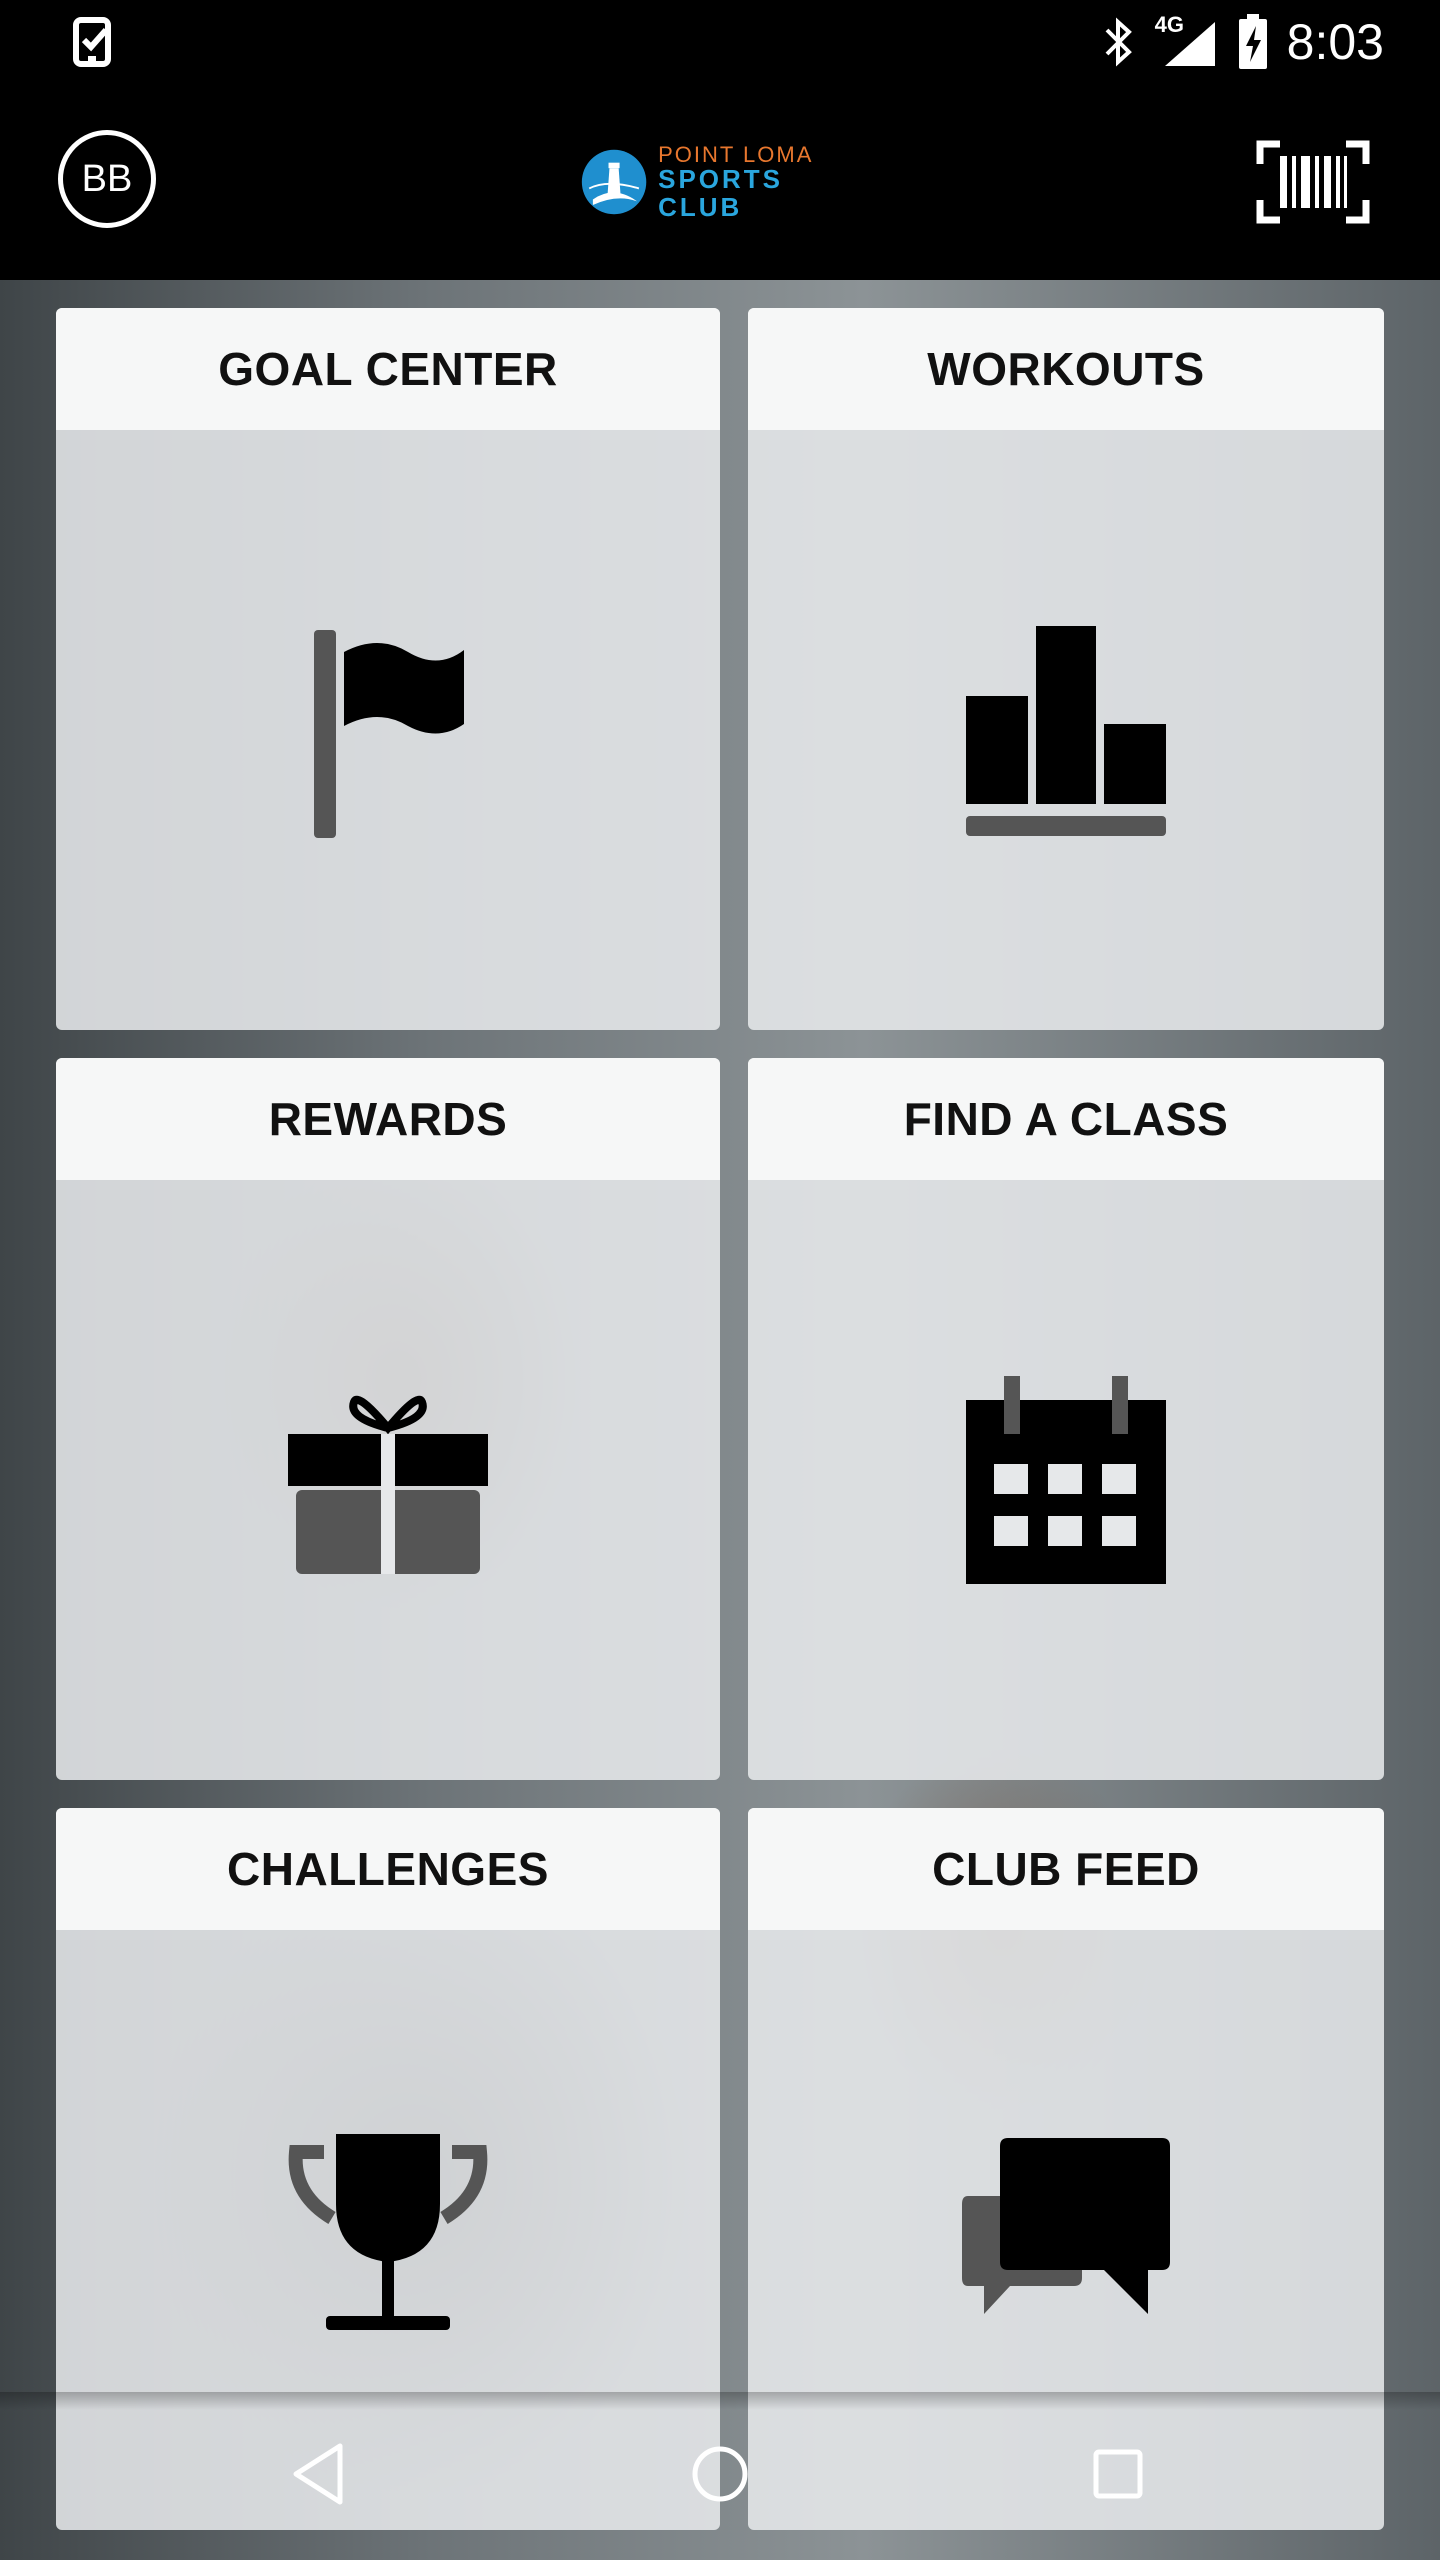 This screenshot has height=2560, width=1440. What do you see at coordinates (1252, 41) in the screenshot?
I see `battery-charging-icon` at bounding box center [1252, 41].